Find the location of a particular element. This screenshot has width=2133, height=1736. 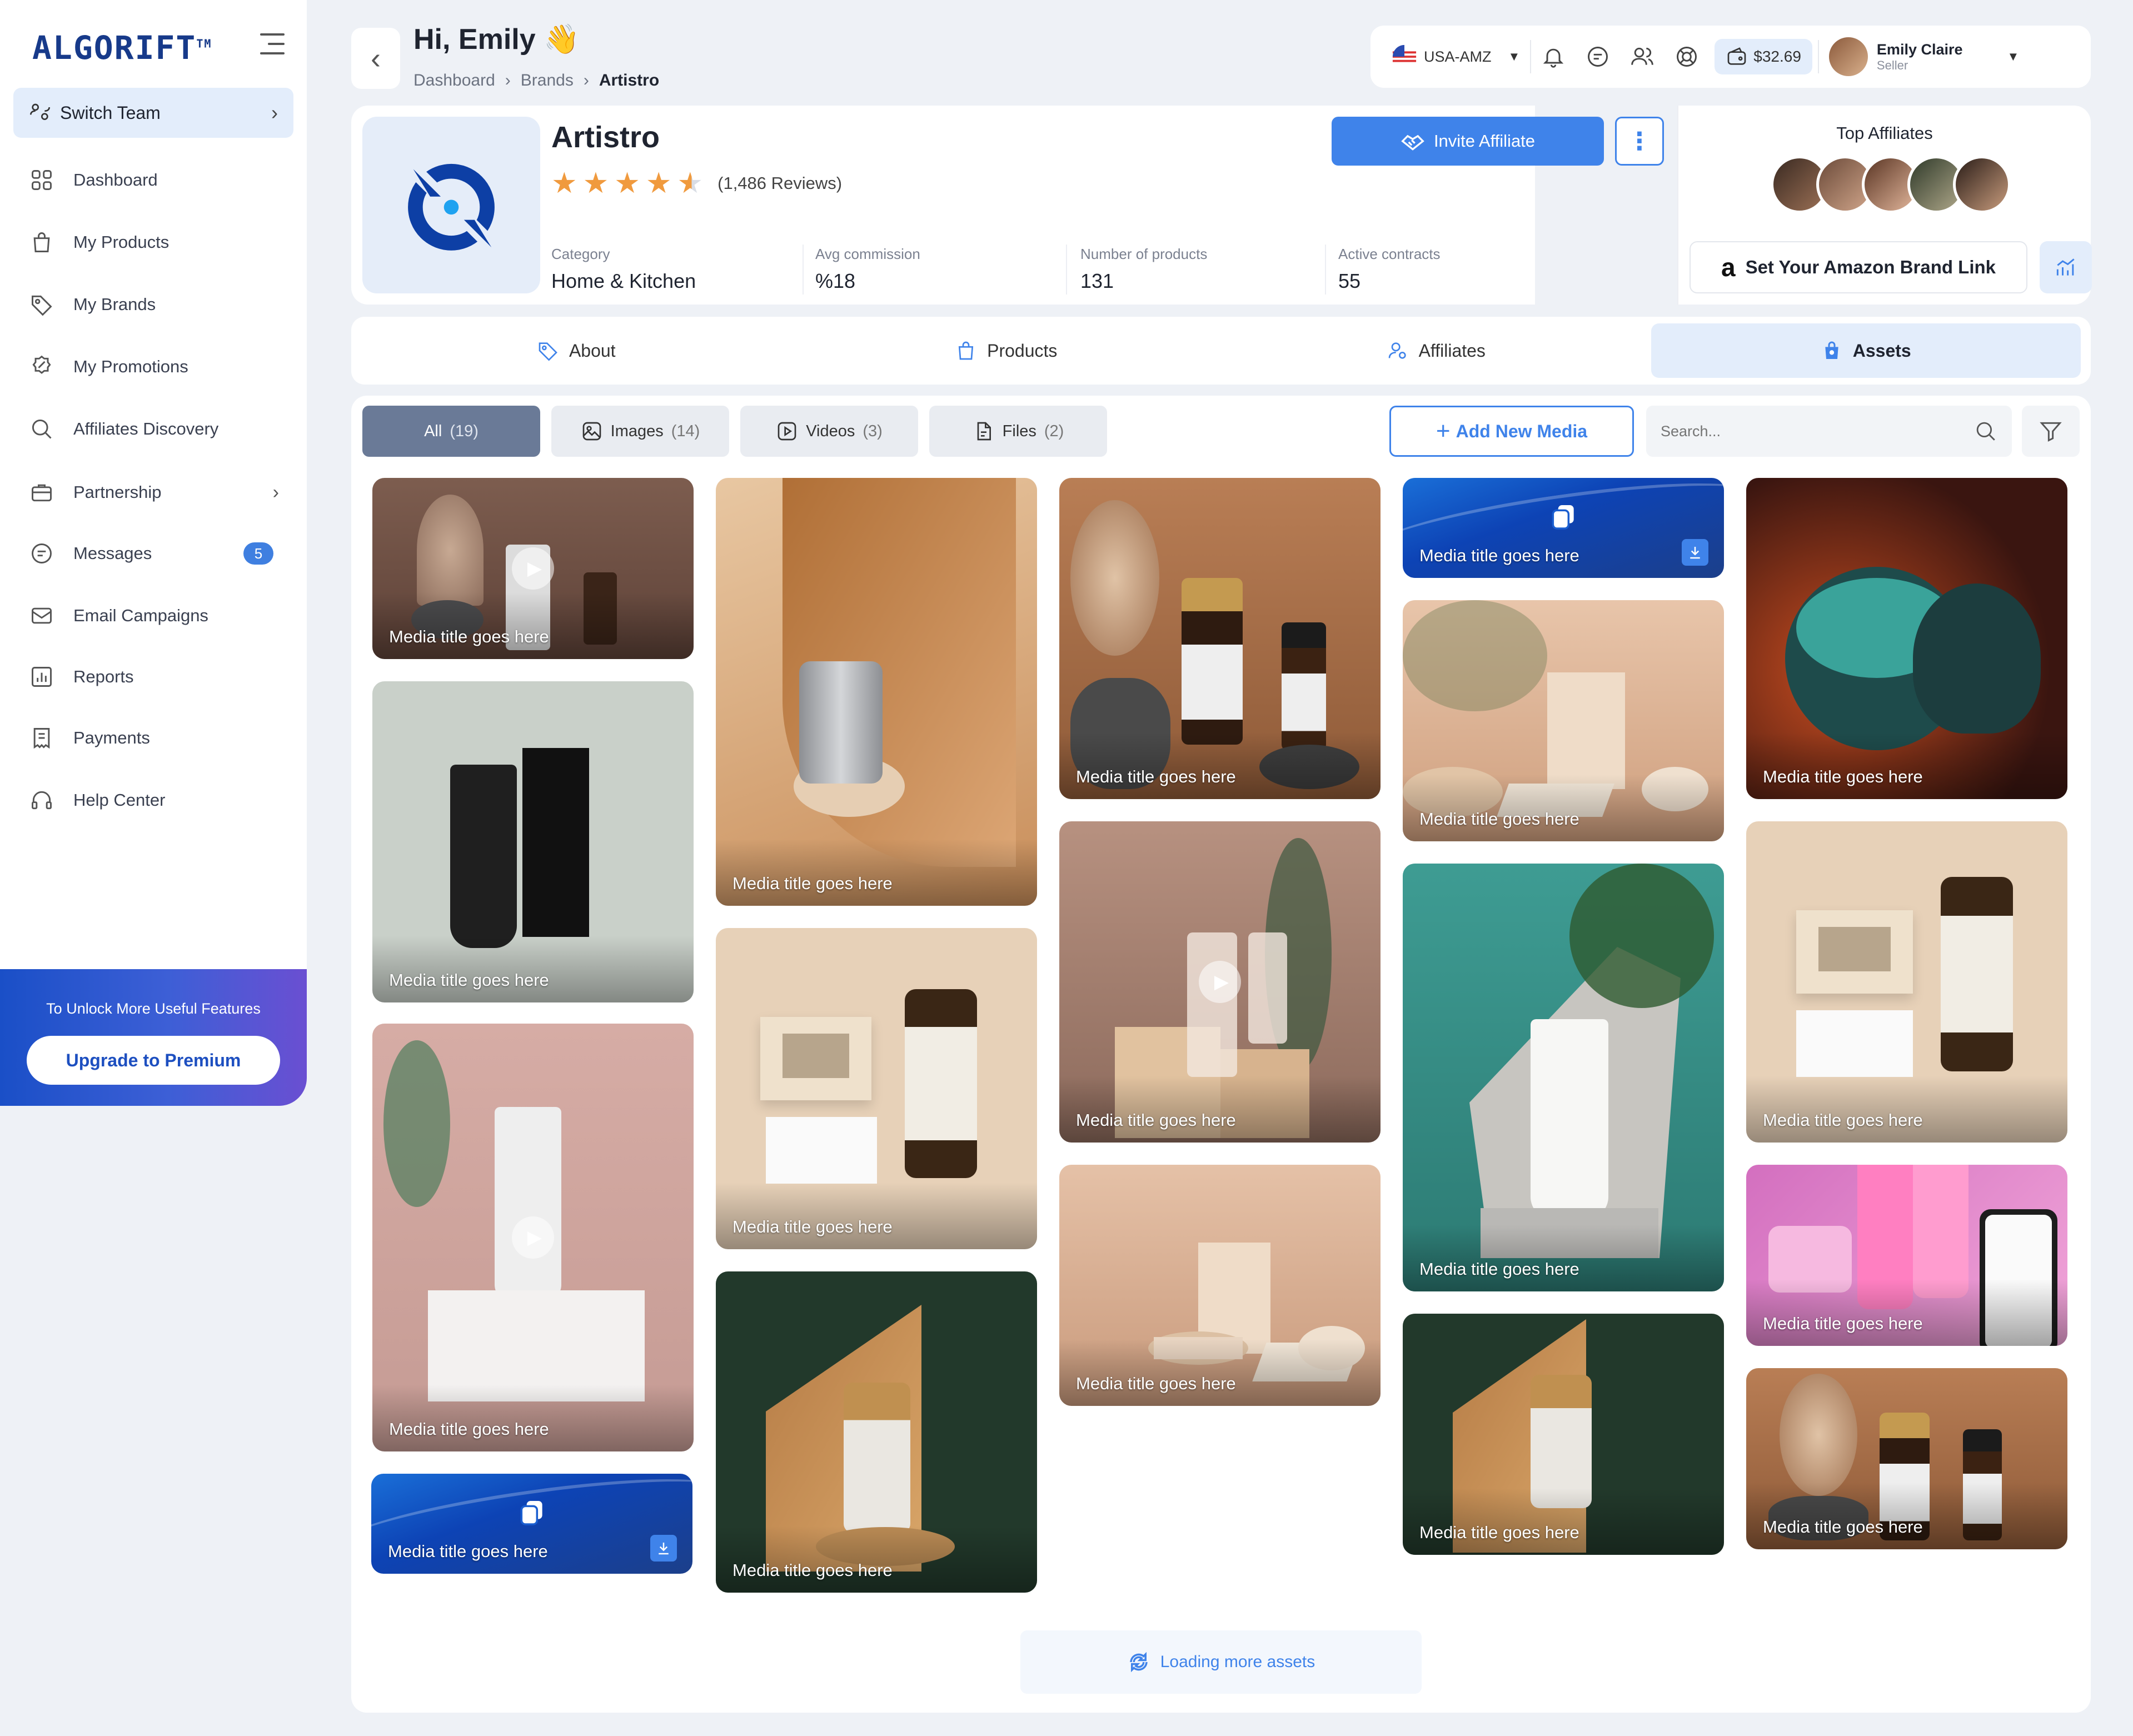

back-button: ‹ is located at coordinates (375, 58).